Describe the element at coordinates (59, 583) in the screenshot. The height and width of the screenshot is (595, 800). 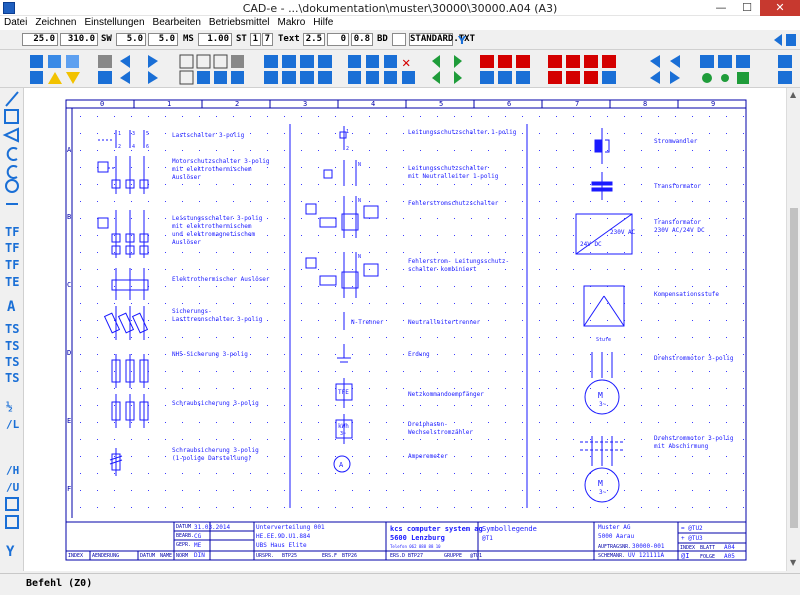
I see `command-line: Befehl (Z0)` at that location.